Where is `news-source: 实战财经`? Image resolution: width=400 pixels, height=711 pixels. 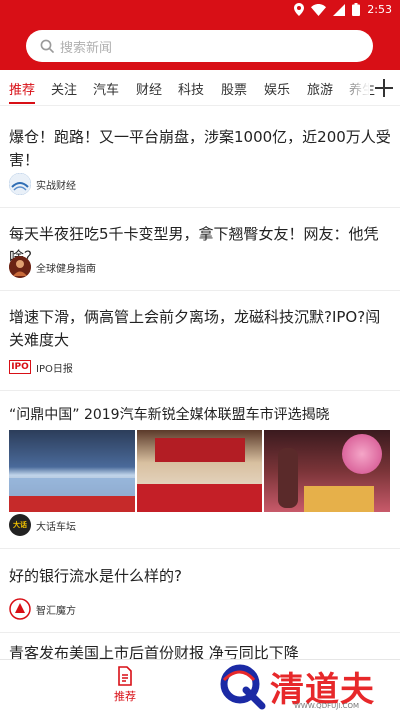
news-source: 实战财经 is located at coordinates (42, 184).